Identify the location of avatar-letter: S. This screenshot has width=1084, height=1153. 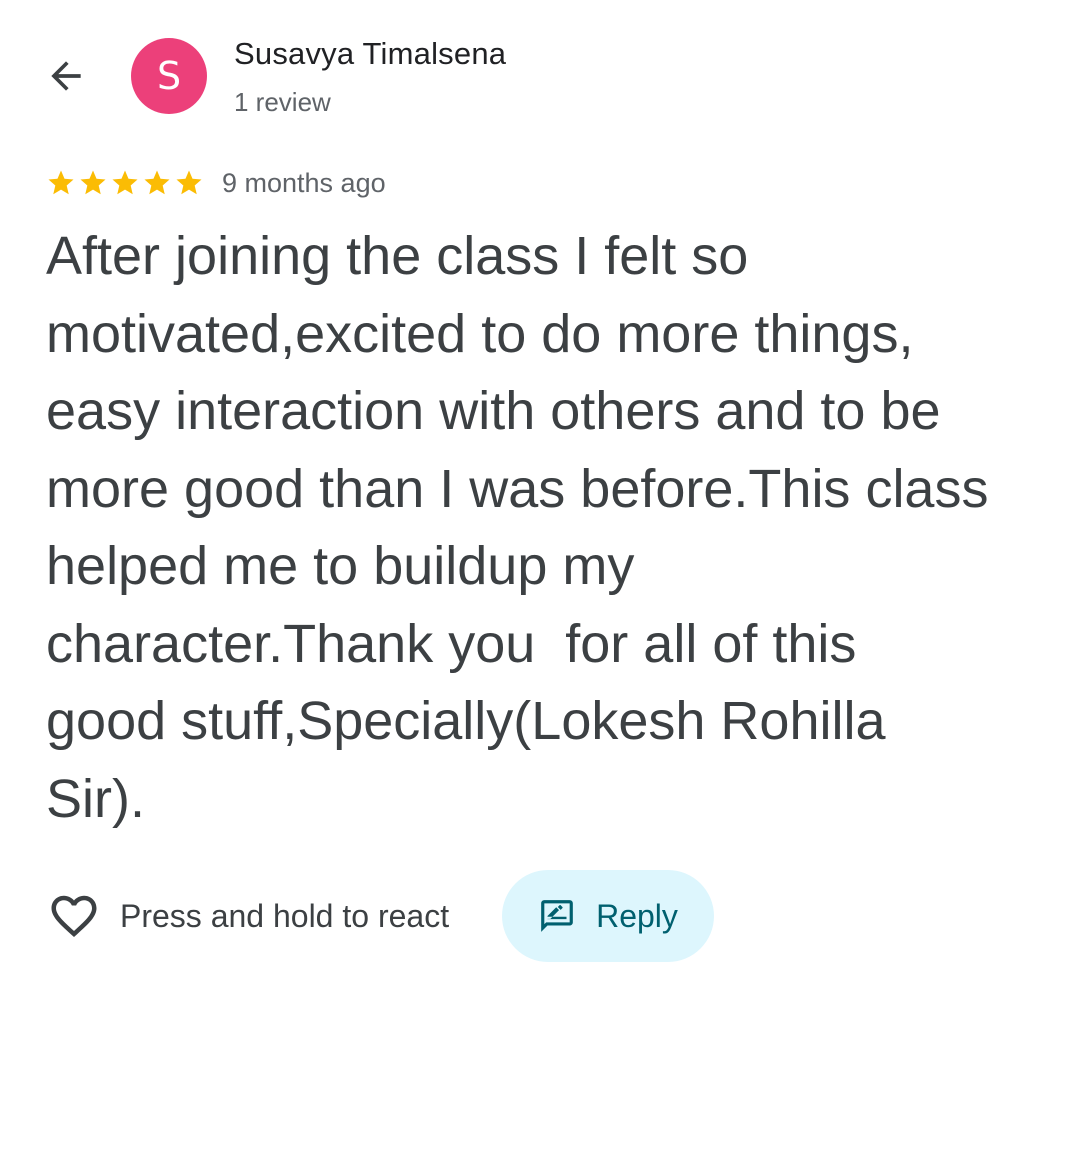
(169, 76).